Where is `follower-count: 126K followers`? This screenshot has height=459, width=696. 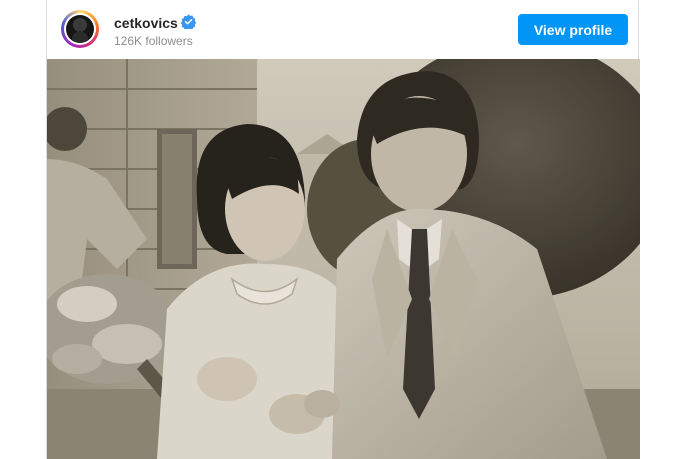 follower-count: 126K followers is located at coordinates (153, 41).